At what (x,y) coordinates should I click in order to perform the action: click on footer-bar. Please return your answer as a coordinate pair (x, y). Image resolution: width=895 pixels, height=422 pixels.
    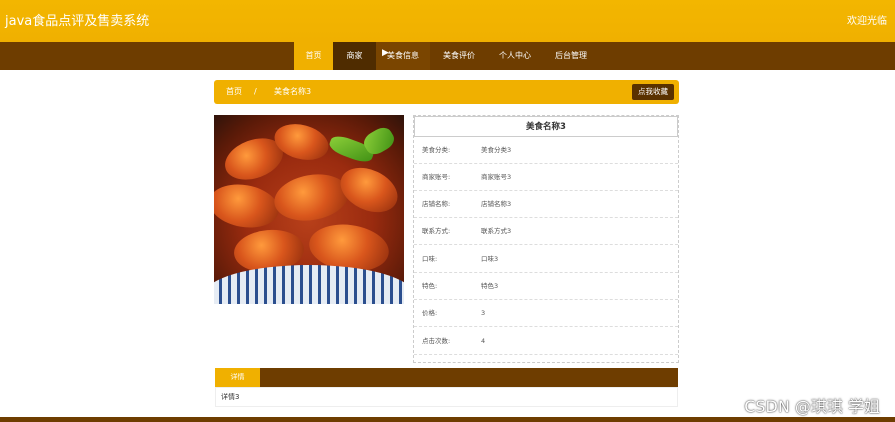
    Looking at the image, I should click on (447, 419).